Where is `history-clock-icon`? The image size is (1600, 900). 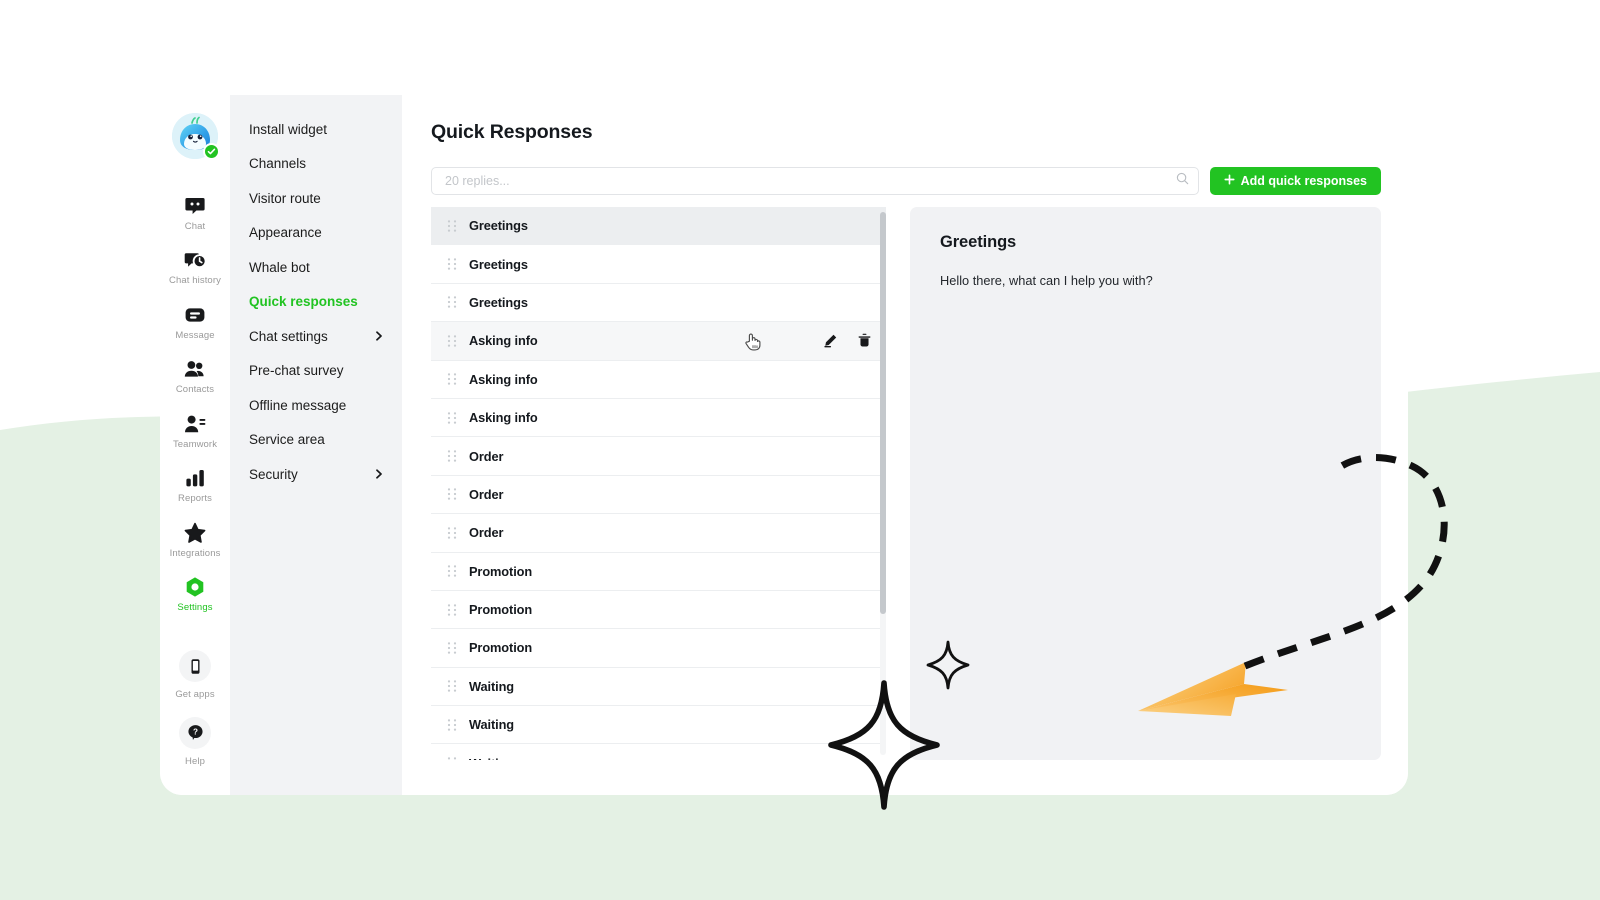
history-clock-icon is located at coordinates (195, 260).